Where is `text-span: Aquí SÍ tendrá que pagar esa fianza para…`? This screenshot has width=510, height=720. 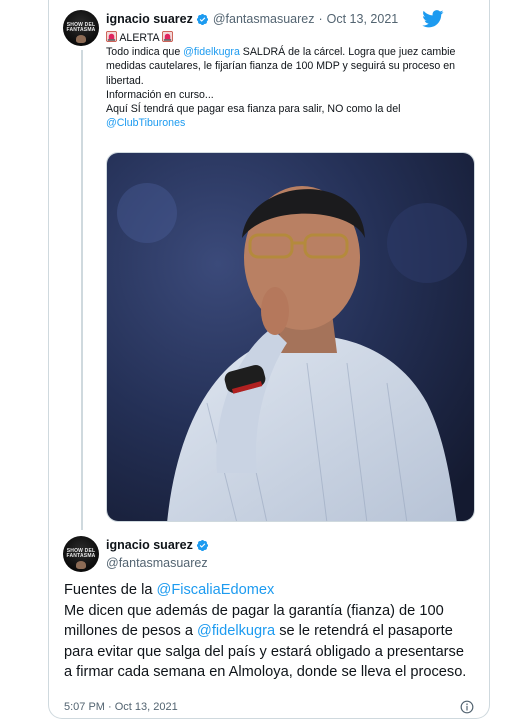
text-span: Aquí SÍ tendrá que pagar esa fianza para… is located at coordinates (253, 109).